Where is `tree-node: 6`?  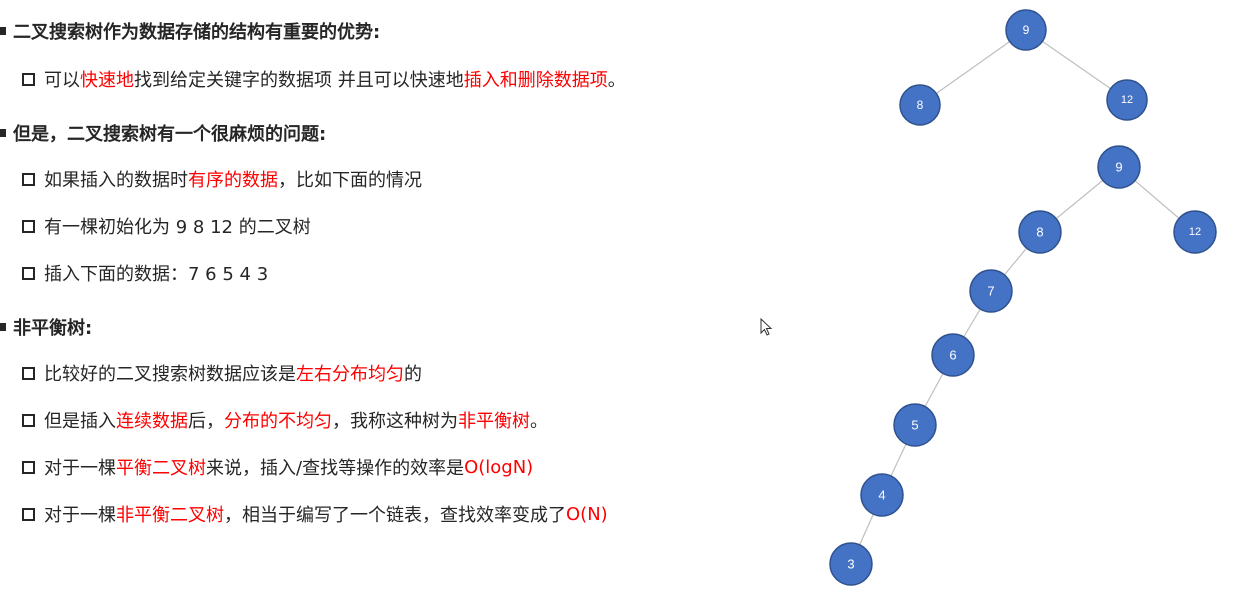
tree-node: 6 is located at coordinates (953, 355).